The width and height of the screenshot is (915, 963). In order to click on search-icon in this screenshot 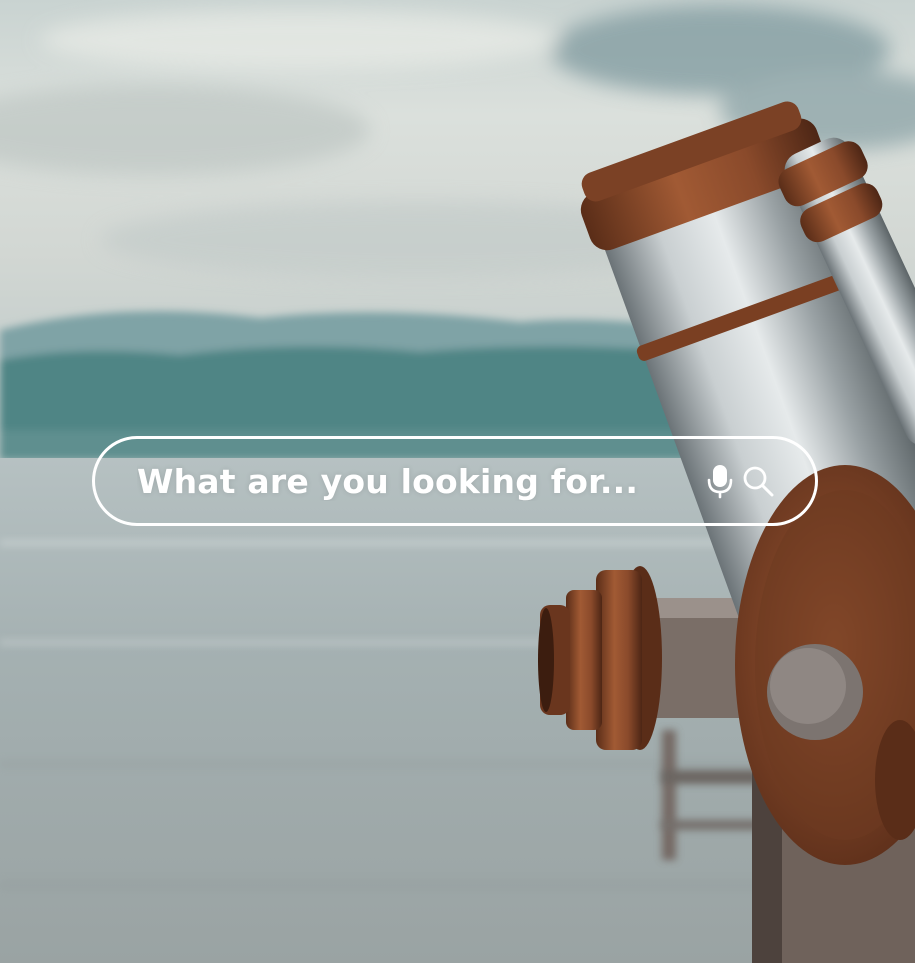, I will do `click(758, 481)`.